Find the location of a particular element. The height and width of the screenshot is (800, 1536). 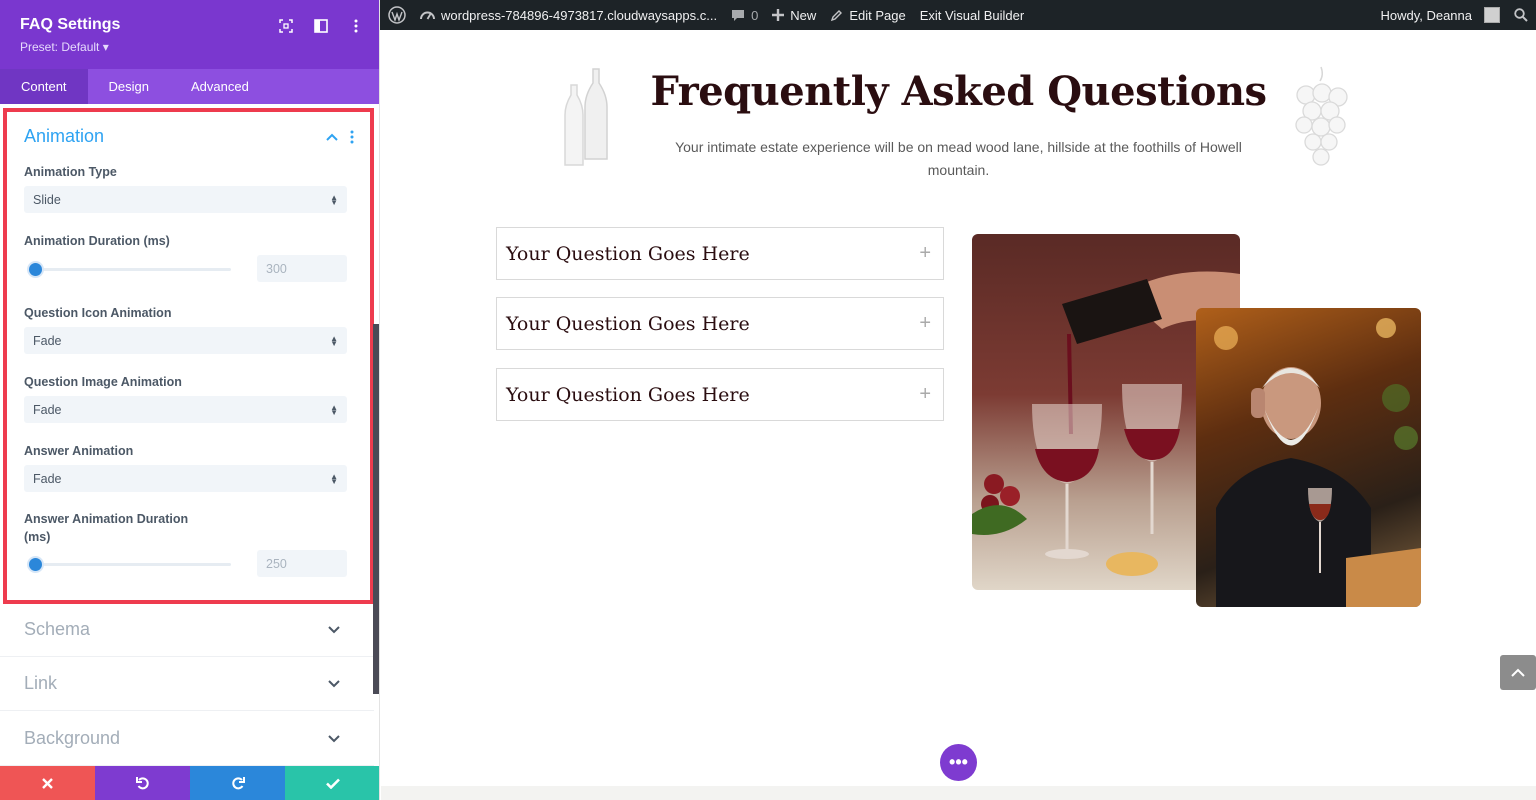

tab-content: Content is located at coordinates (44, 86).